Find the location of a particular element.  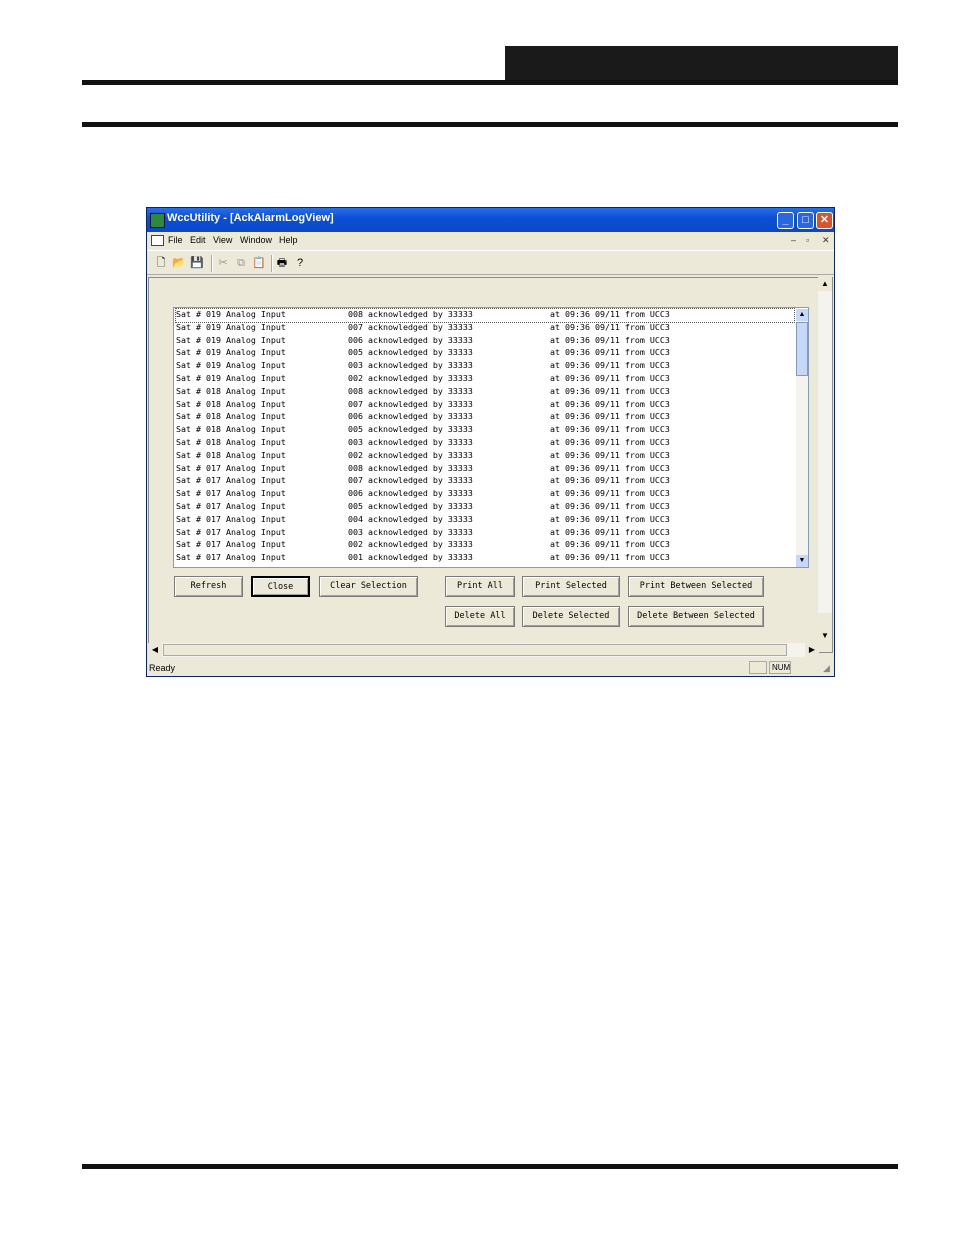

new-icon: 🗋 is located at coordinates (161, 263).